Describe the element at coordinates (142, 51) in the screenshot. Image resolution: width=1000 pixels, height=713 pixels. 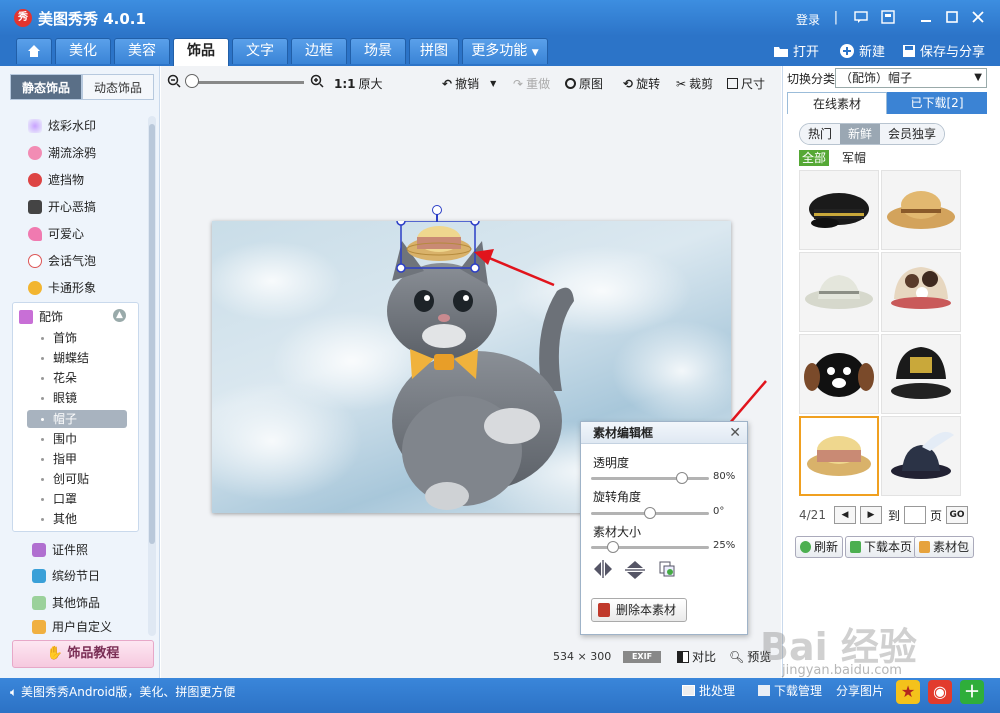
I see `tab-beauty: 美容` at that location.